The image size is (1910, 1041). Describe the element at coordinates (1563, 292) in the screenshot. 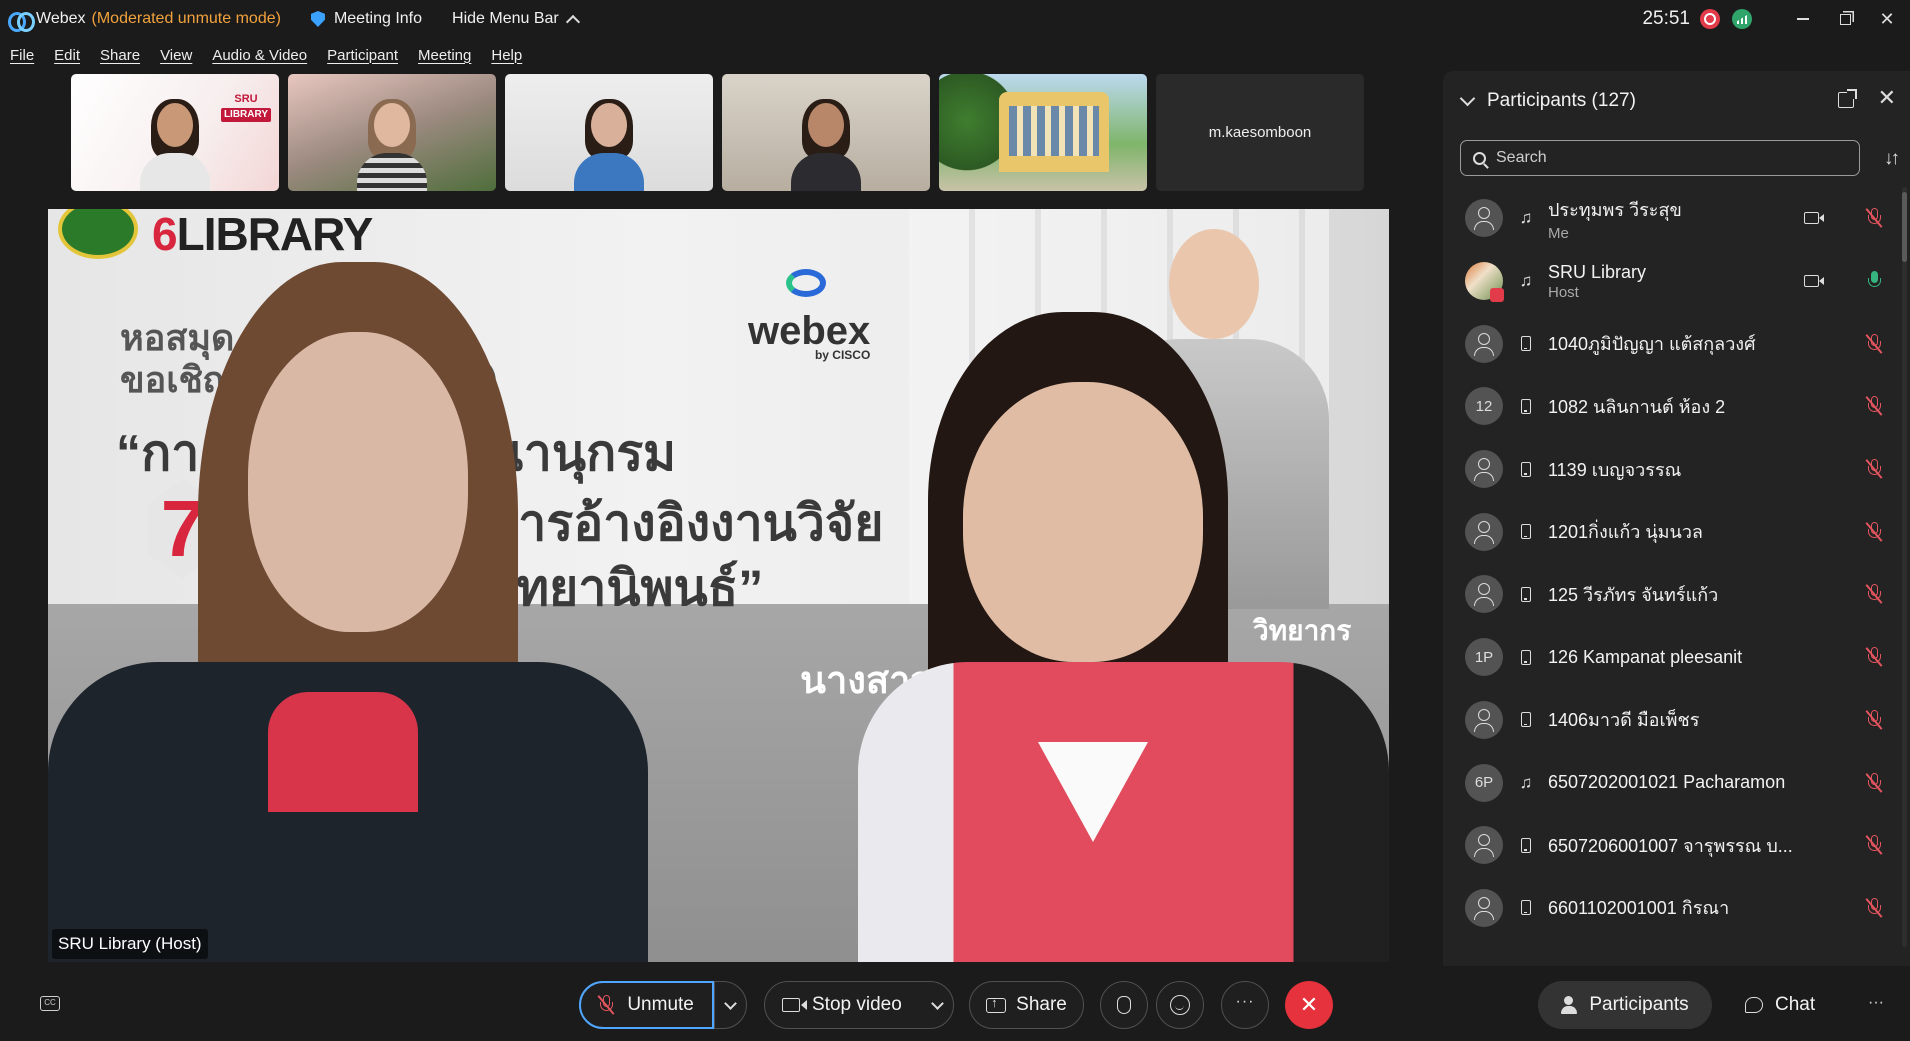

I see `participant-role: Host` at that location.